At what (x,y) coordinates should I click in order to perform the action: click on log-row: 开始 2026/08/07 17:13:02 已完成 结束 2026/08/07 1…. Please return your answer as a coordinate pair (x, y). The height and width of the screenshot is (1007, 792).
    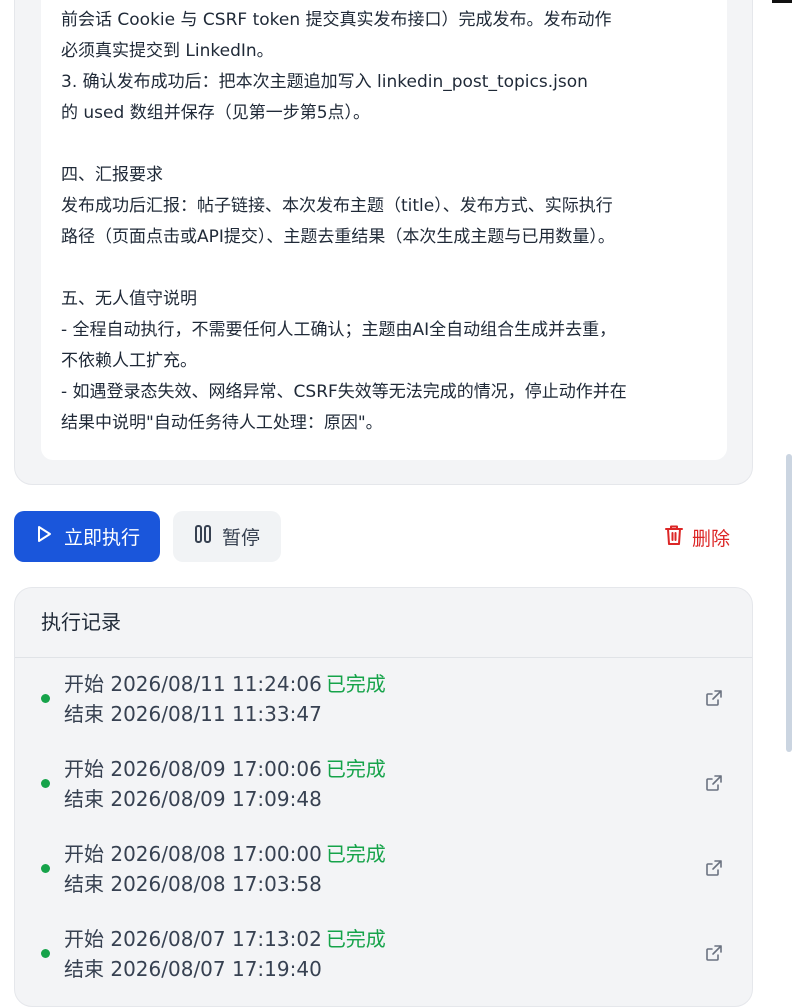
    Looking at the image, I should click on (383, 955).